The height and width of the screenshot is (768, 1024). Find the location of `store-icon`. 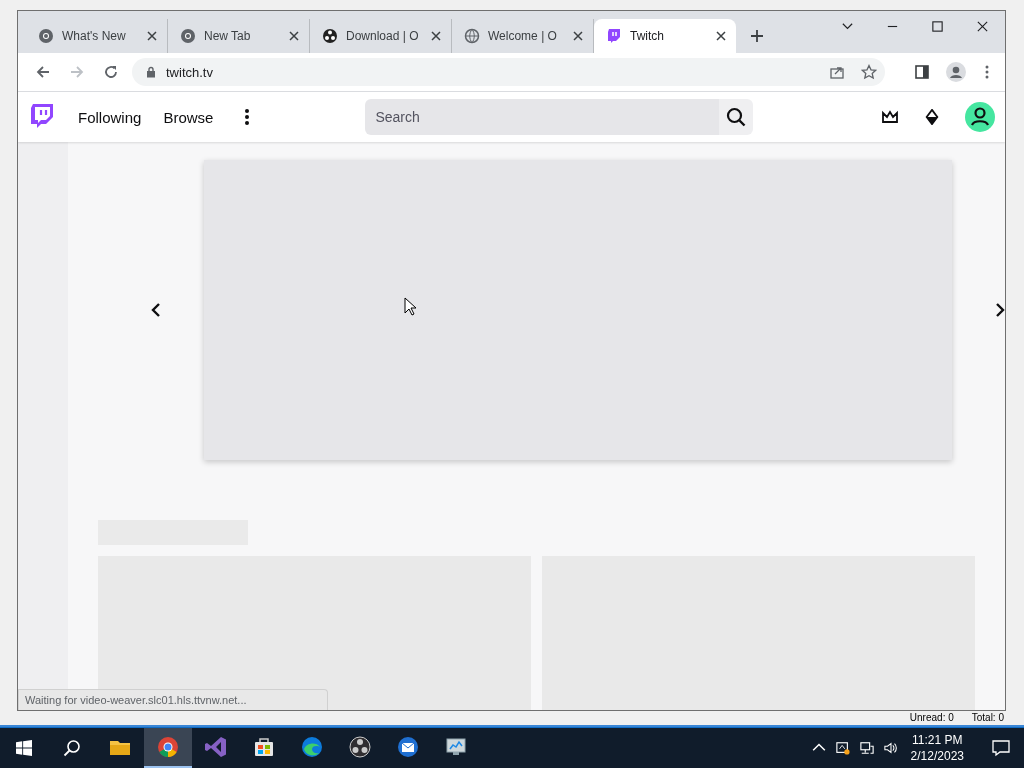

store-icon is located at coordinates (264, 747).